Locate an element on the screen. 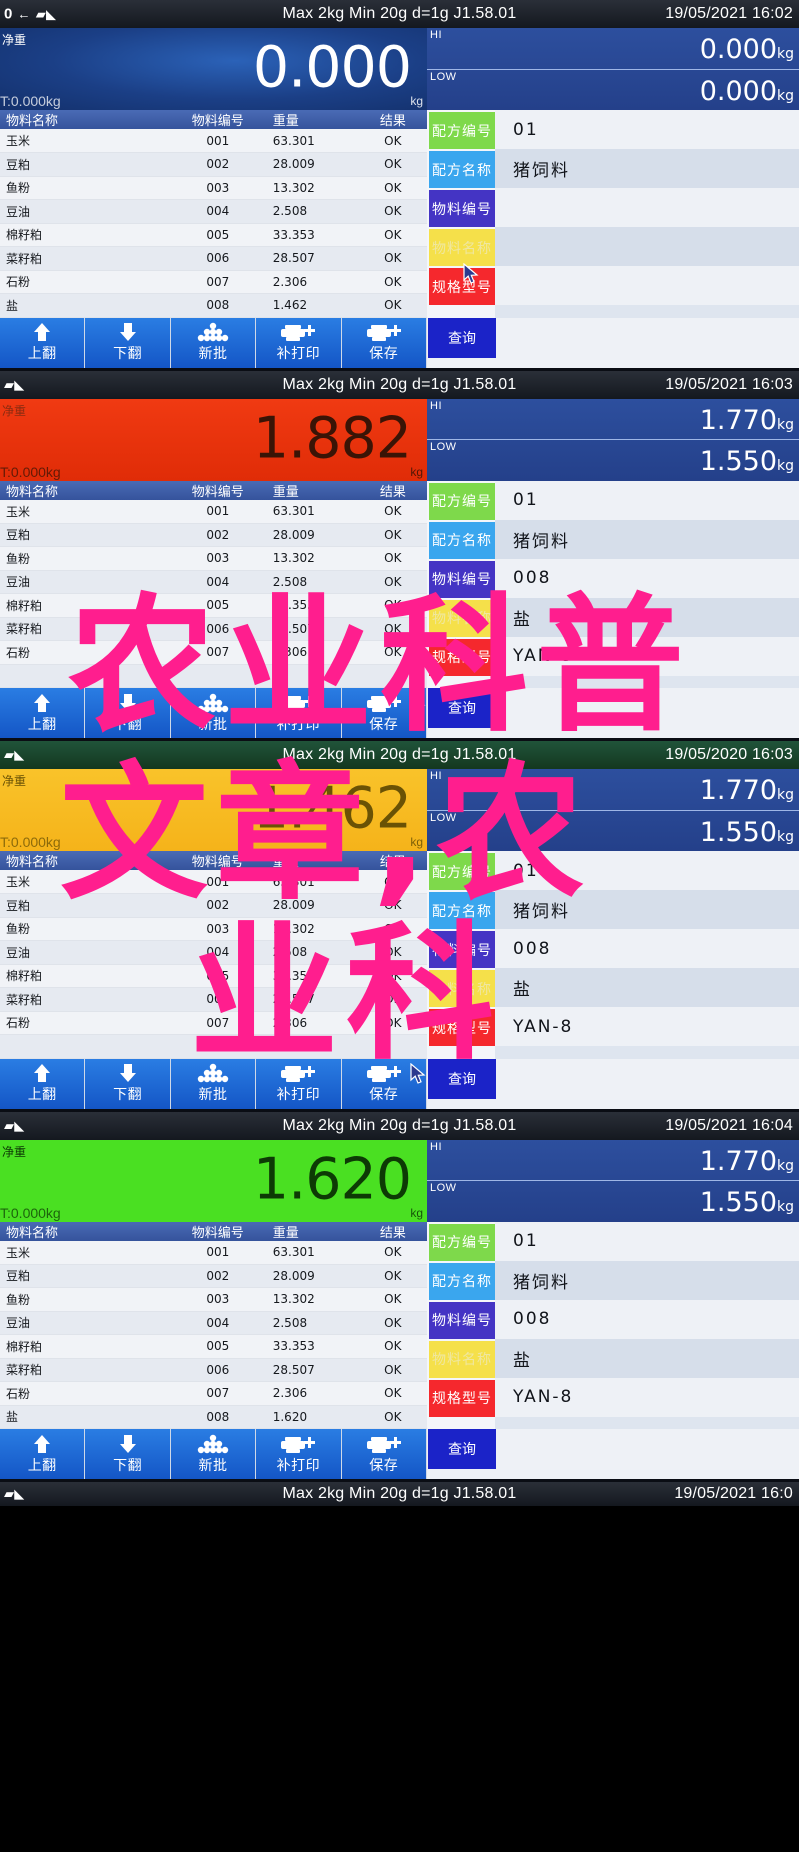 The height and width of the screenshot is (1852, 799). table-row: 盐 008 1.462 OK is located at coordinates (213, 305).